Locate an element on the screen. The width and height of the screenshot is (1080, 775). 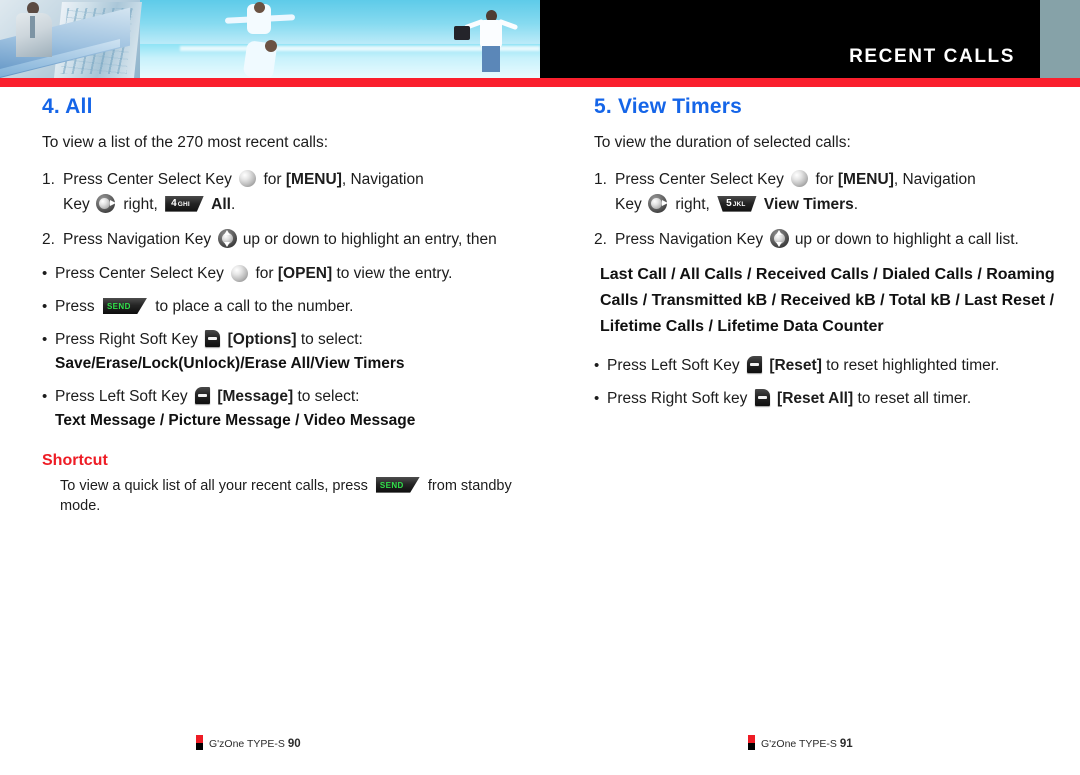
left-step1-target: All is located at coordinates (221, 204).